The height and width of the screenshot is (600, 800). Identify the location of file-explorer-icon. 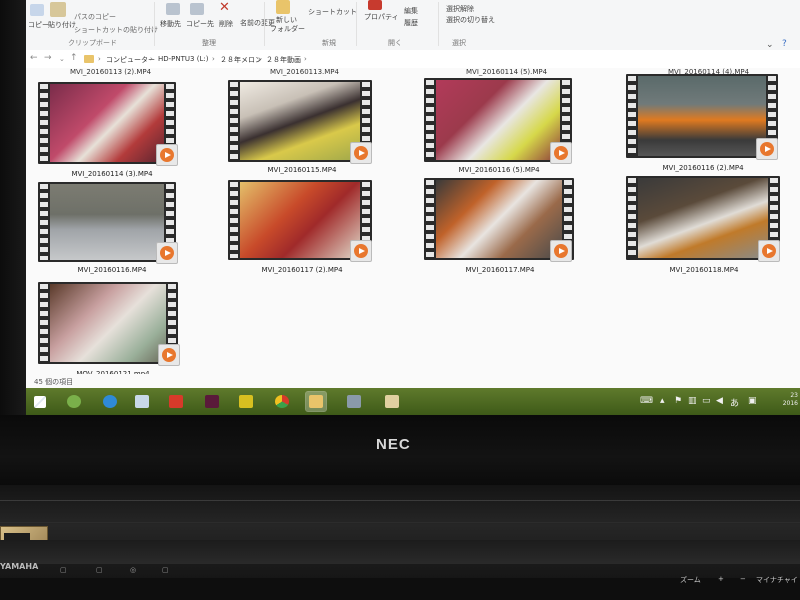
(316, 401).